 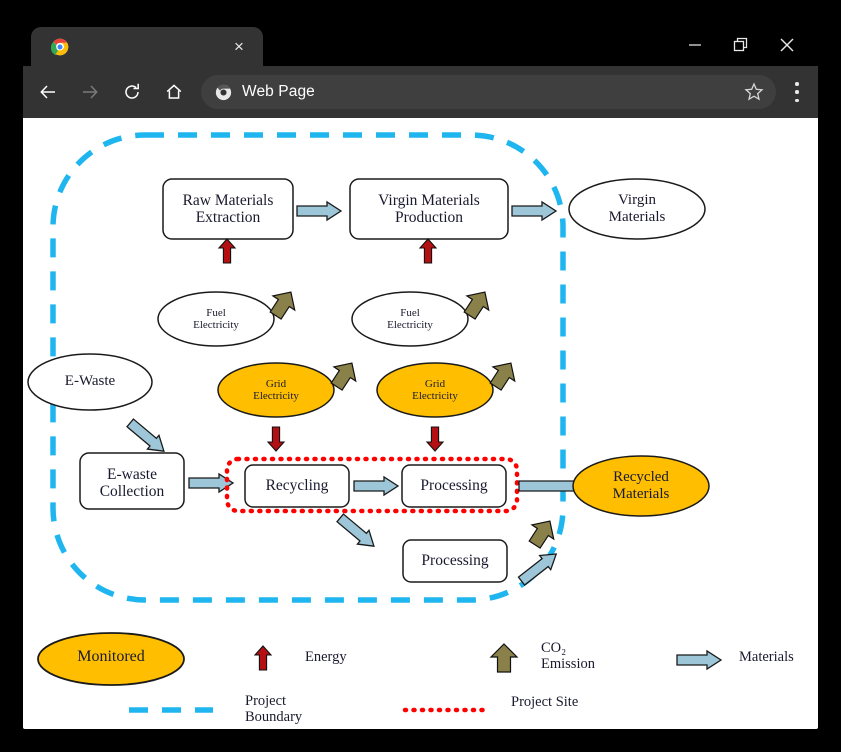 What do you see at coordinates (695, 44) in the screenshot?
I see `minimize-button` at bounding box center [695, 44].